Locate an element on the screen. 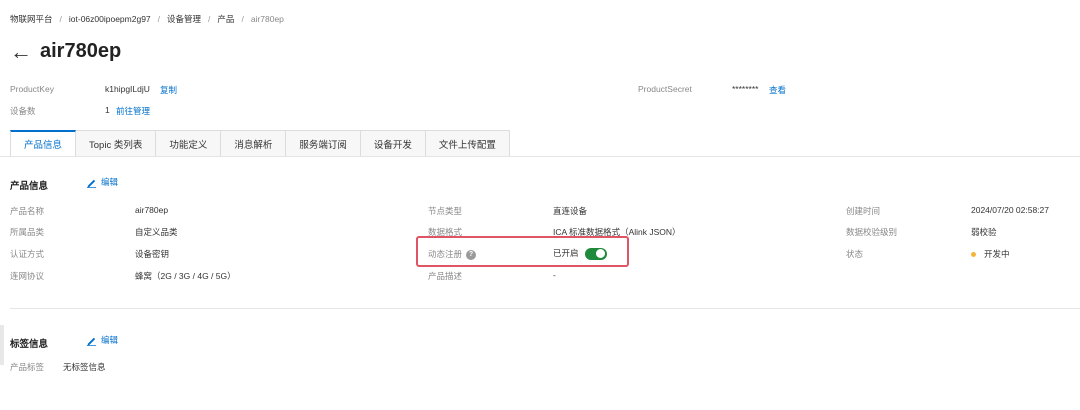 Image resolution: width=1080 pixels, height=410 pixels. product-info-edit-label: 编辑 is located at coordinates (110, 182).